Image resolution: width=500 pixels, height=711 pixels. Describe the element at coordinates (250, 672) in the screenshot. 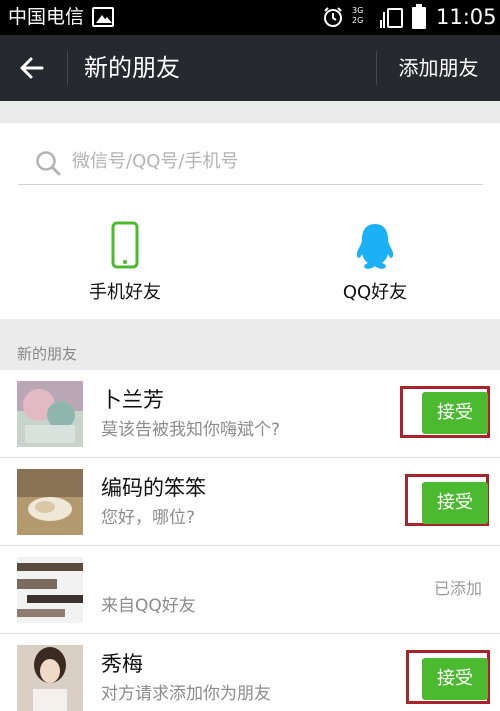

I see `list-item: 秀梅 对方请求添加你为朋友 接受` at that location.